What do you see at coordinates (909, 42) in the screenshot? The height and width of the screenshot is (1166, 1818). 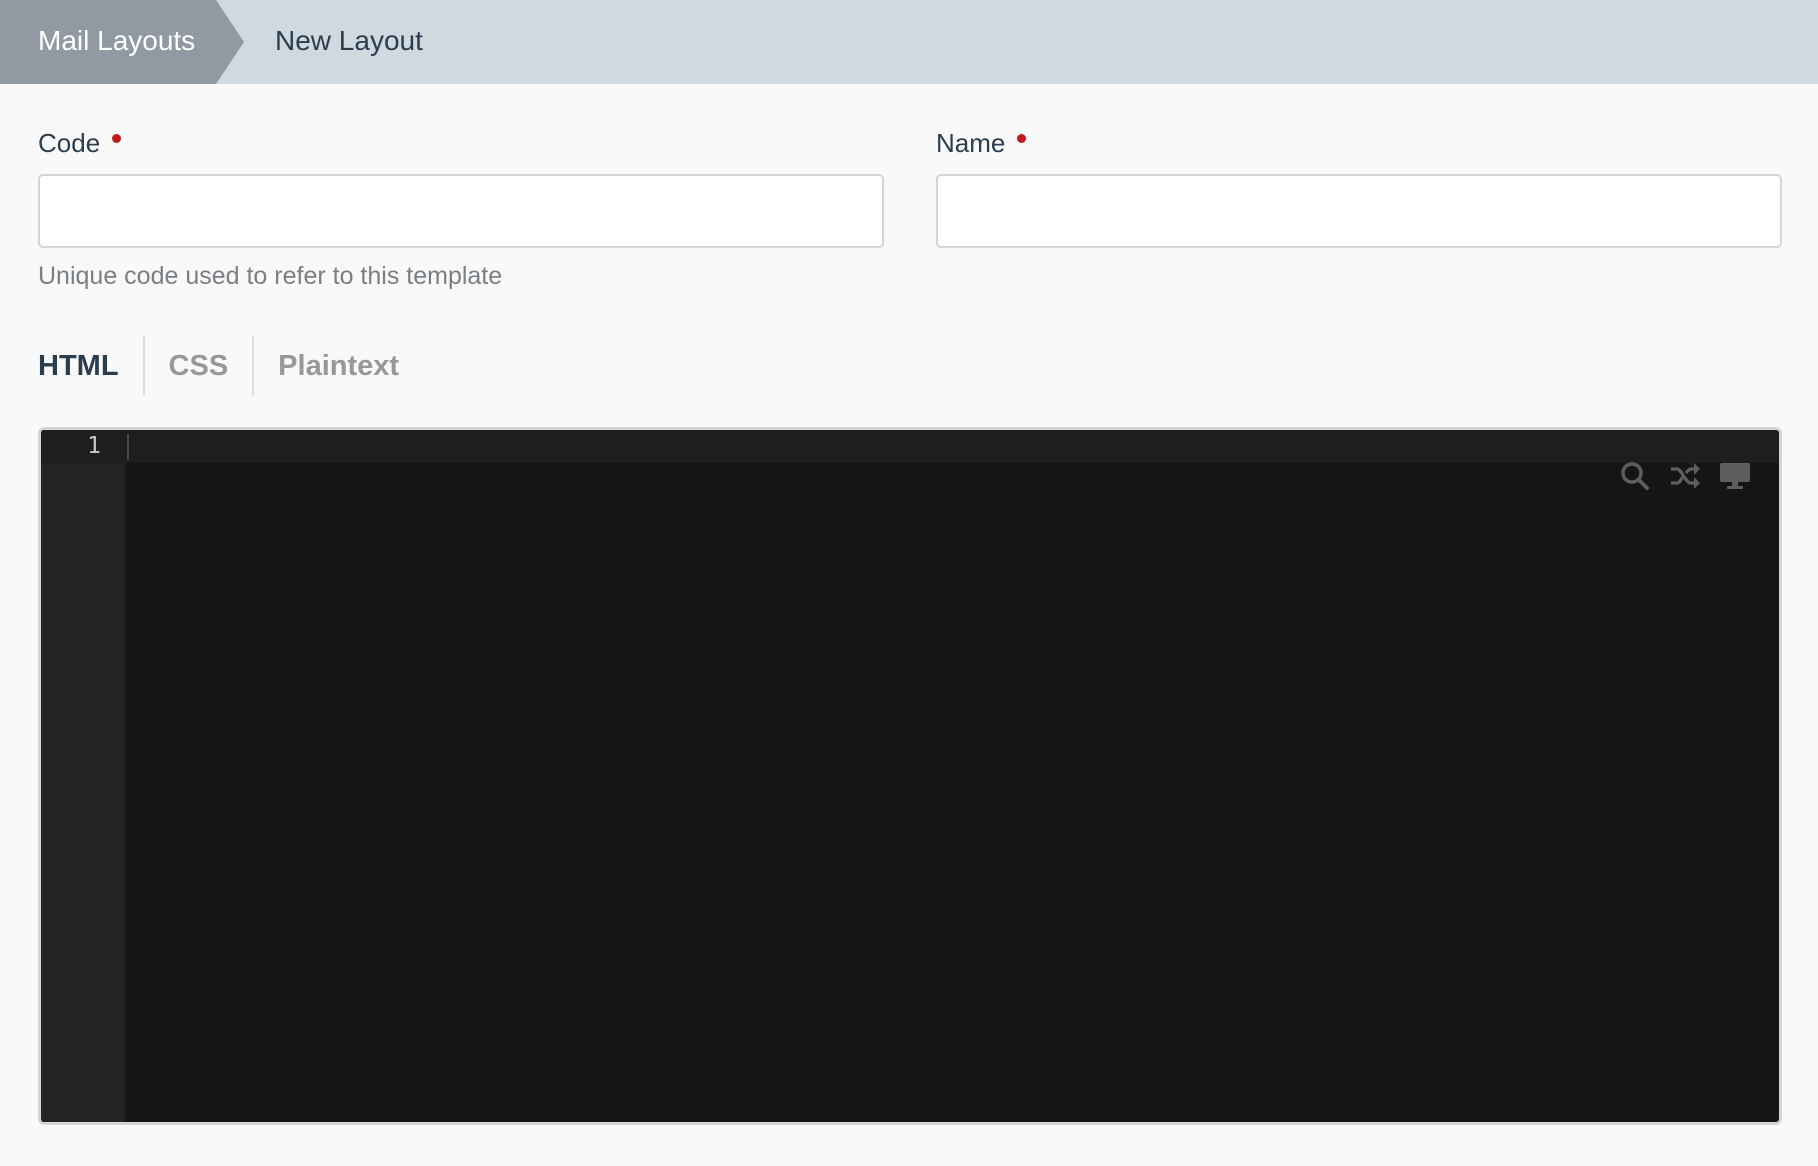 I see `breadcrumb: Mail Layouts New Layout` at bounding box center [909, 42].